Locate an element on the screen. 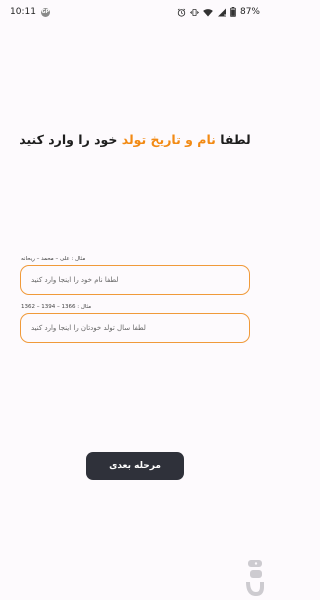 The width and height of the screenshot is (320, 600). next-step-button: مرحله بعدی is located at coordinates (135, 466).